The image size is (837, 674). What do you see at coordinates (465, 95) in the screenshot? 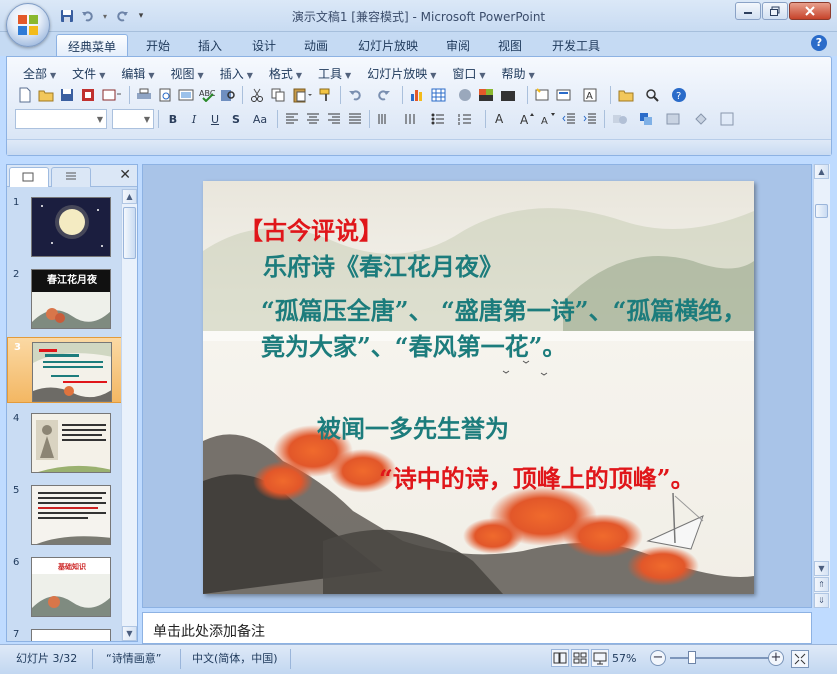
I see `clipart-icon` at bounding box center [465, 95].